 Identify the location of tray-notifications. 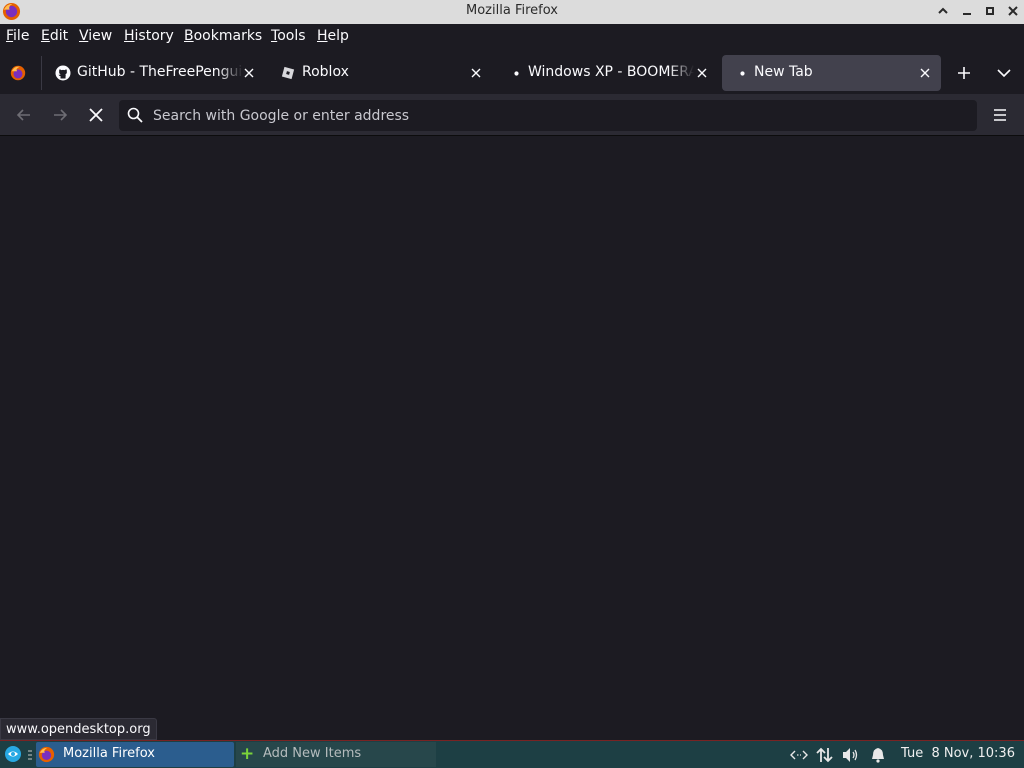
(878, 755).